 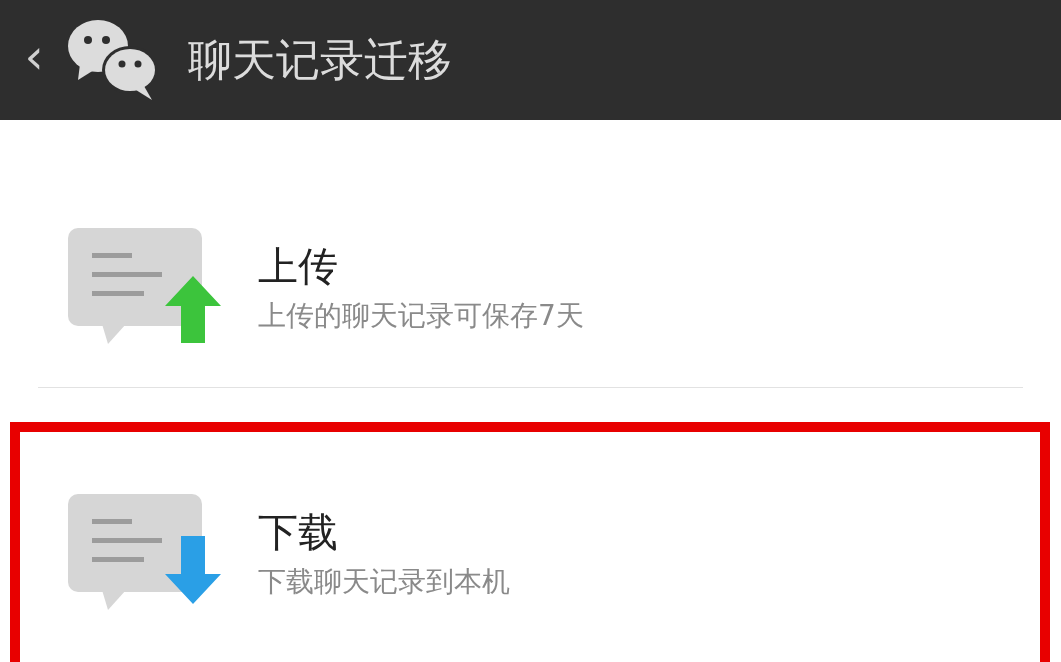 What do you see at coordinates (146, 287) in the screenshot?
I see `chat-upload-icon` at bounding box center [146, 287].